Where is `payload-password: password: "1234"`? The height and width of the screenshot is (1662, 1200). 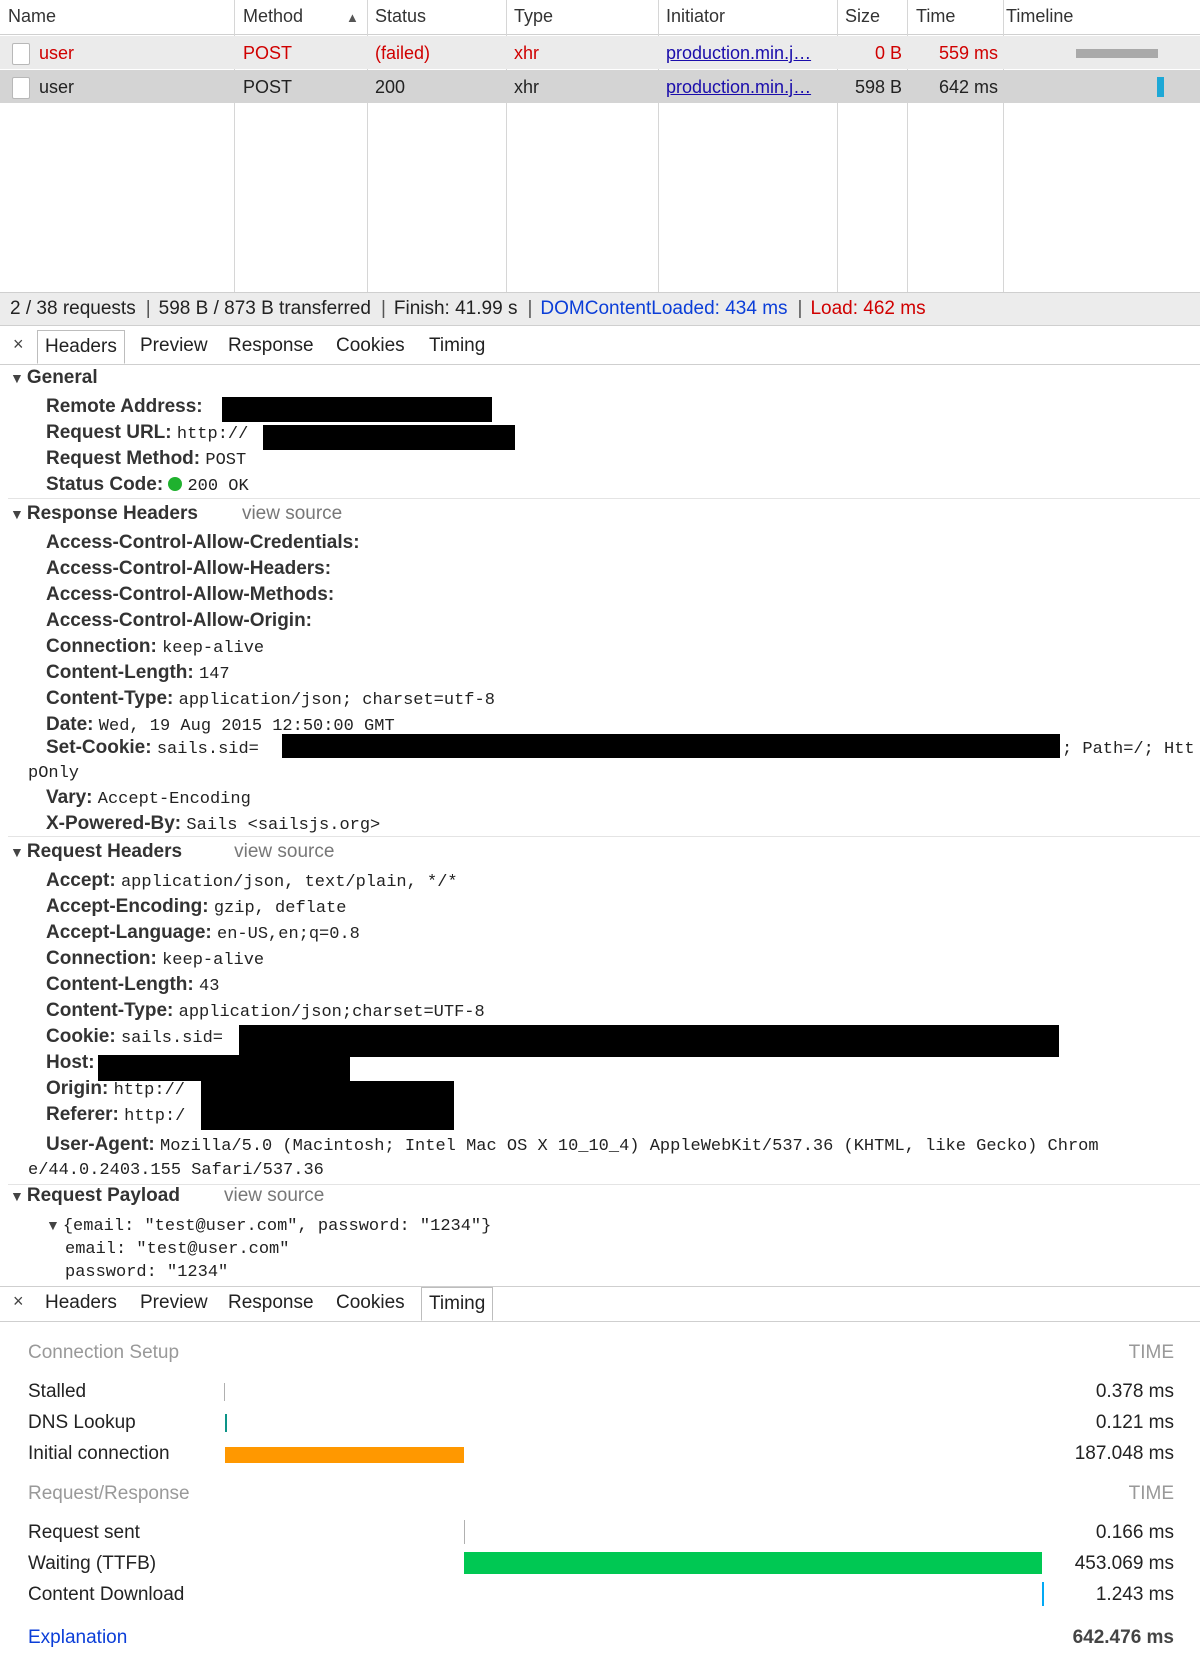
payload-password: password: "1234" is located at coordinates (147, 1272).